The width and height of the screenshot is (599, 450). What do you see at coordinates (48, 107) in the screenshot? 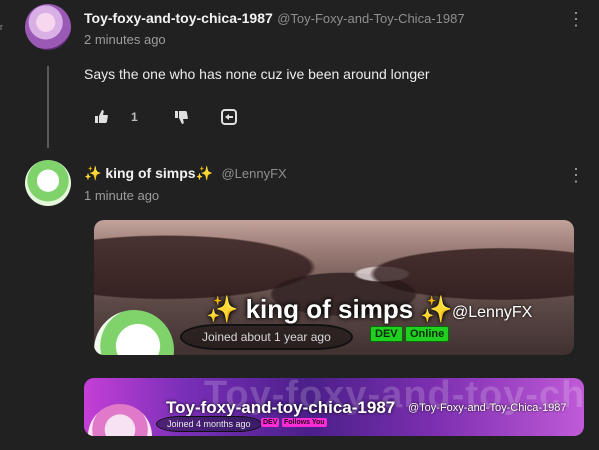
I see `thread-line` at bounding box center [48, 107].